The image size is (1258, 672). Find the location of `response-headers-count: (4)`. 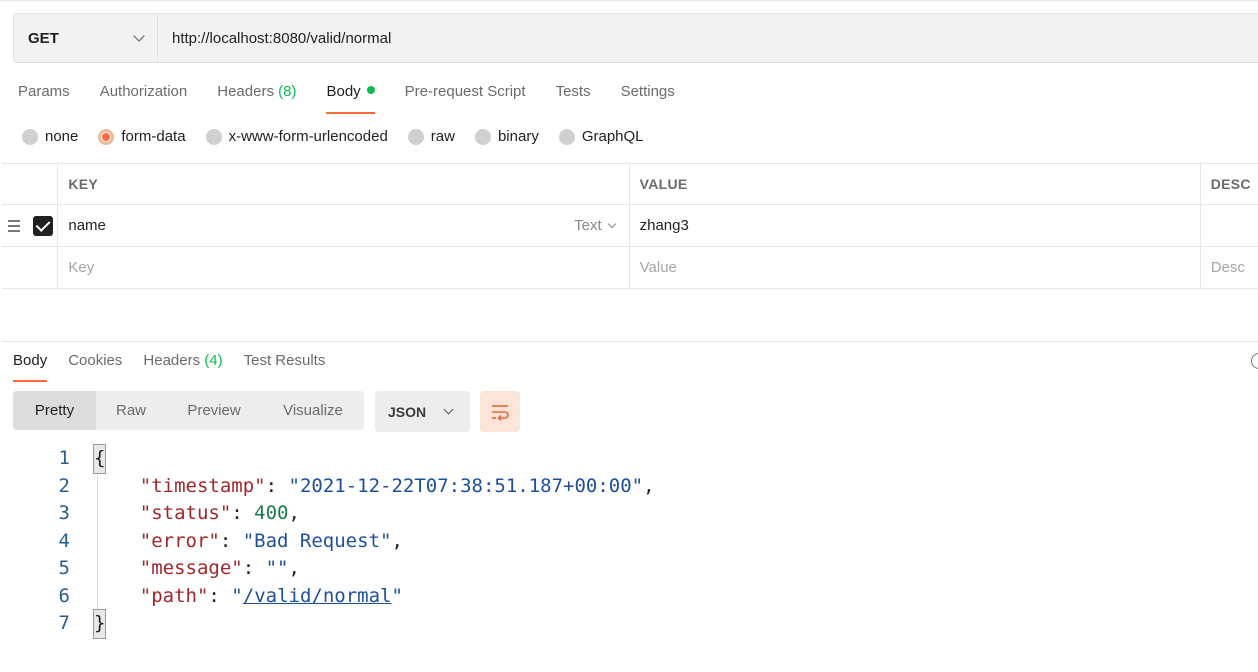

response-headers-count: (4) is located at coordinates (213, 360).